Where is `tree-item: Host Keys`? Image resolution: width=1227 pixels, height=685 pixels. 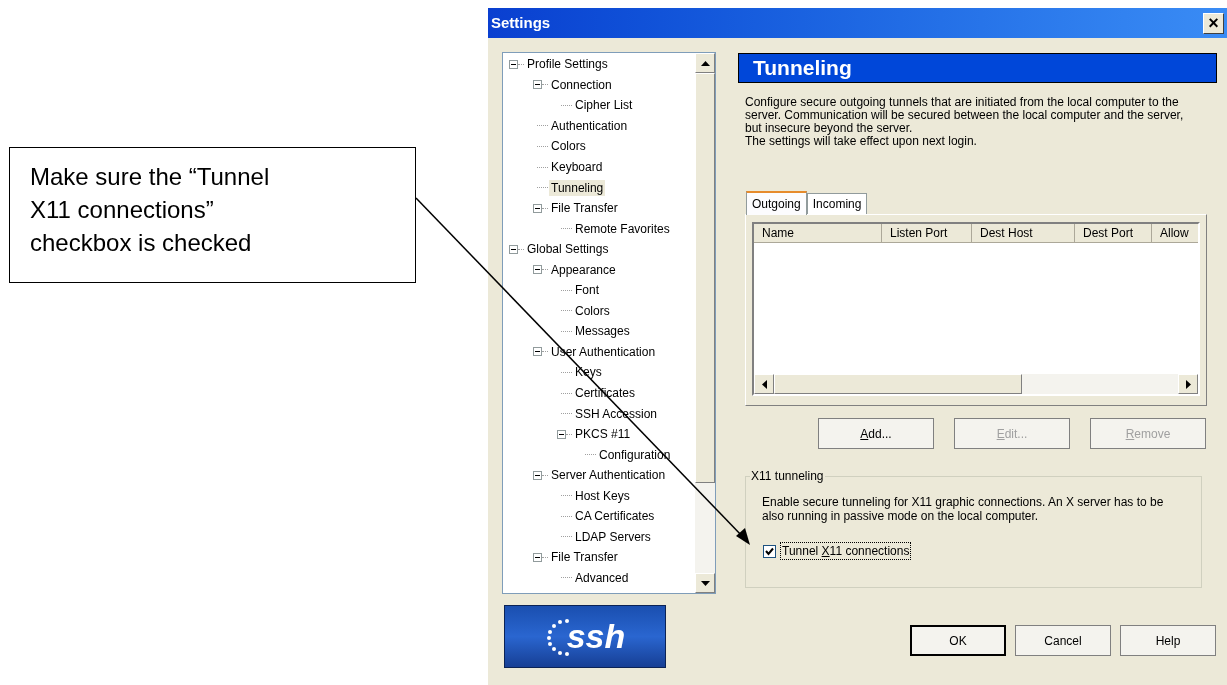
tree-item: Host Keys is located at coordinates (602, 495).